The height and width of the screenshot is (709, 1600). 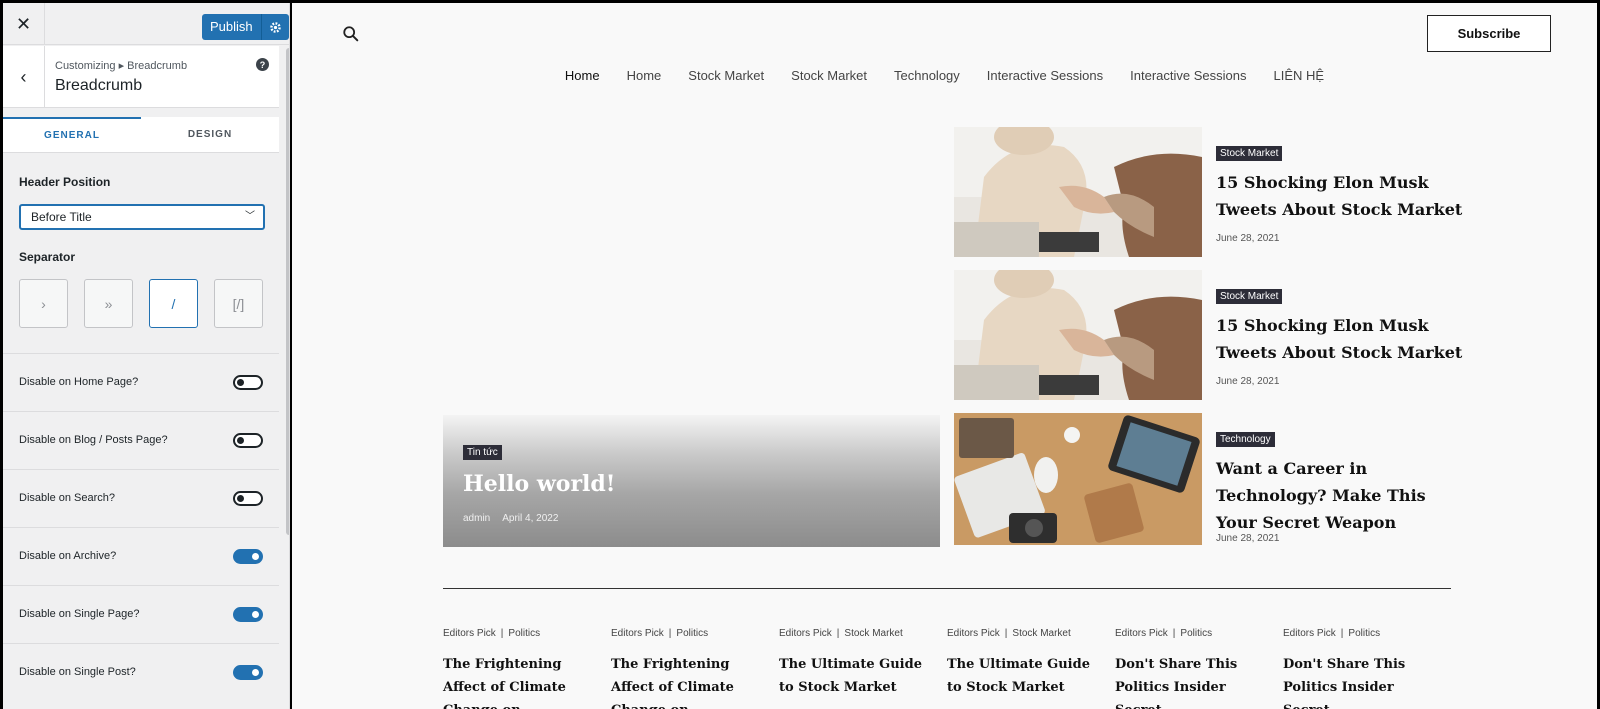 I want to click on sidebar-scrollbar, so click(x=287, y=291).